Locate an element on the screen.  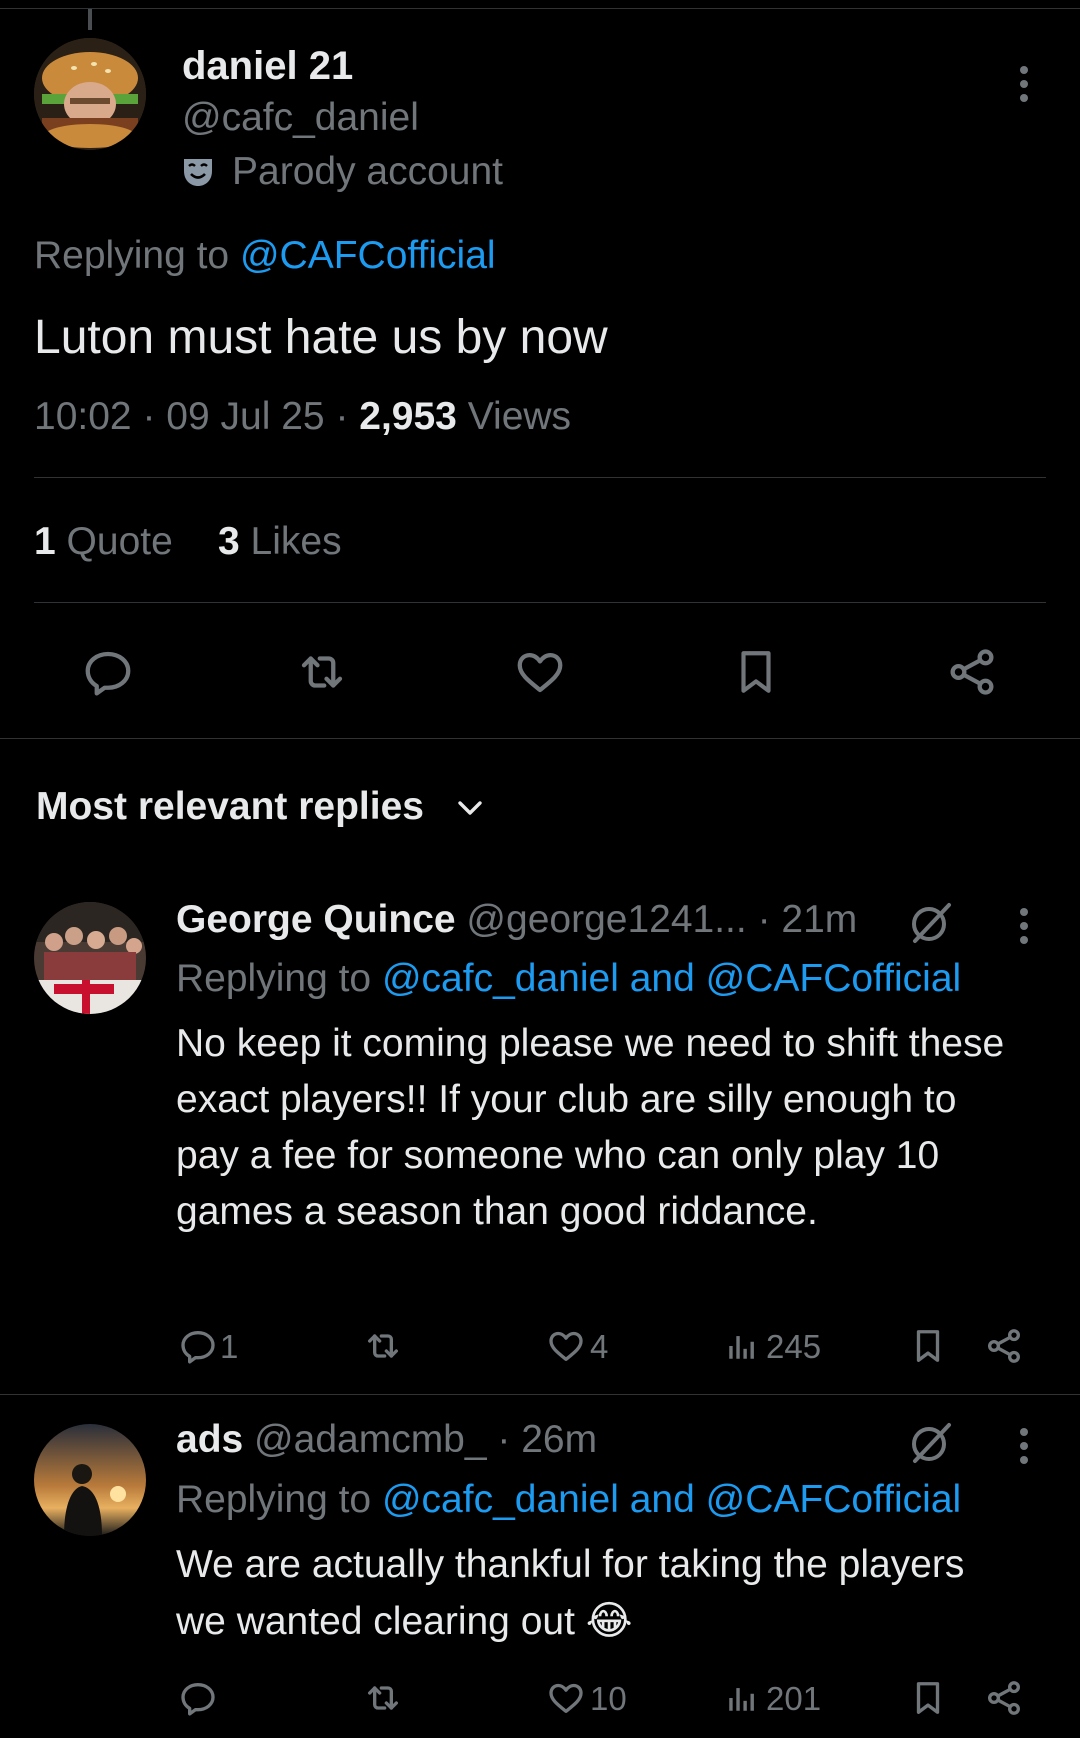
tweet-meta: 10:02 · 09 Jul 25 · 2,953 Views is located at coordinates (302, 417).